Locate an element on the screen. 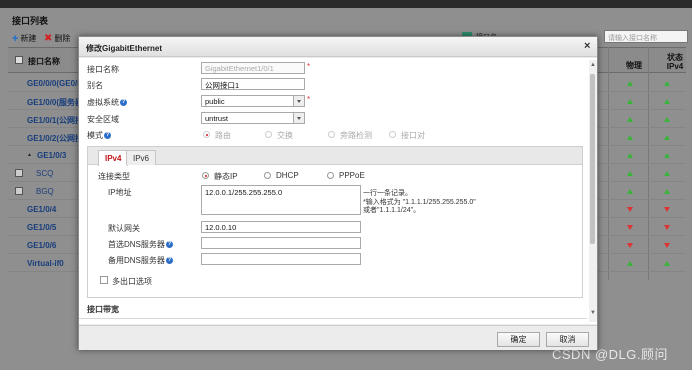 Image resolution: width=692 pixels, height=370 pixels. scroll-thumb is located at coordinates (592, 159).